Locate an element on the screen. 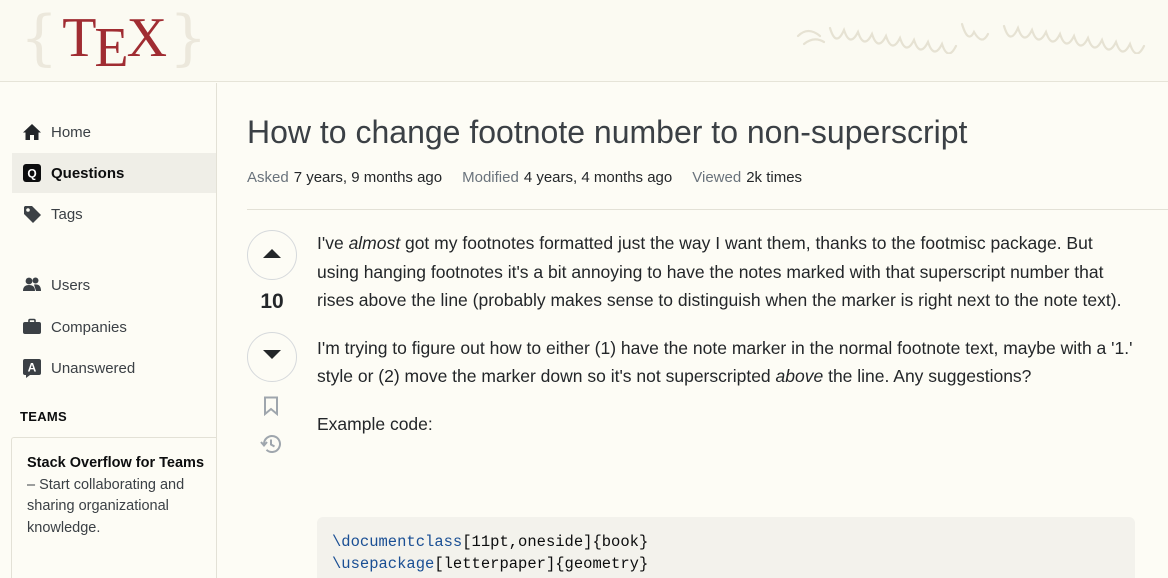  svg-text: A is located at coordinates (32, 368).